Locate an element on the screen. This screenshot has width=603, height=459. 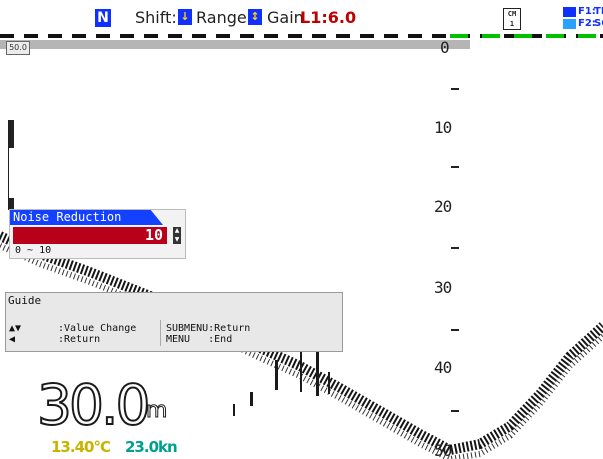
noise-reduction-range: 0 ~ 10 is located at coordinates (33, 250).